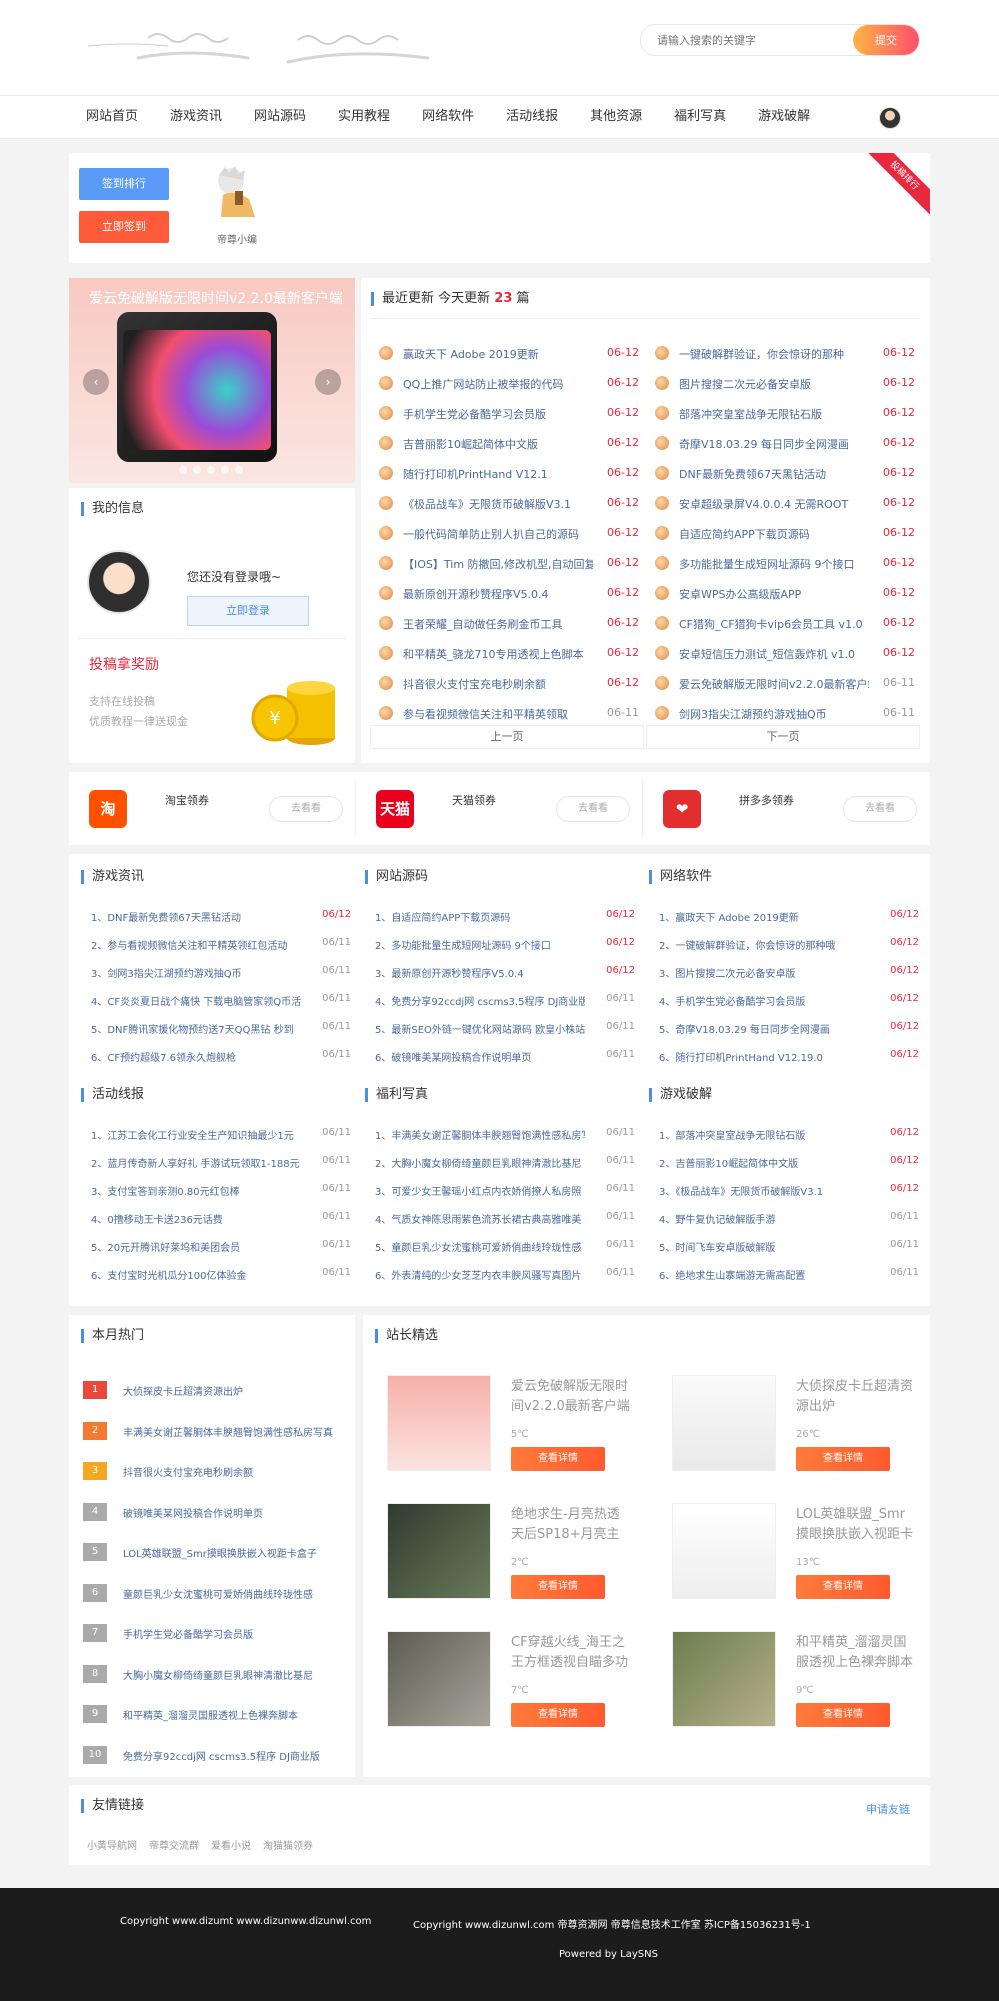 Image resolution: width=999 pixels, height=2001 pixels. Describe the element at coordinates (785, 683) in the screenshot. I see `update-item: 爱云免破解版无限时间v2.2.0最新客户端 06-11` at that location.